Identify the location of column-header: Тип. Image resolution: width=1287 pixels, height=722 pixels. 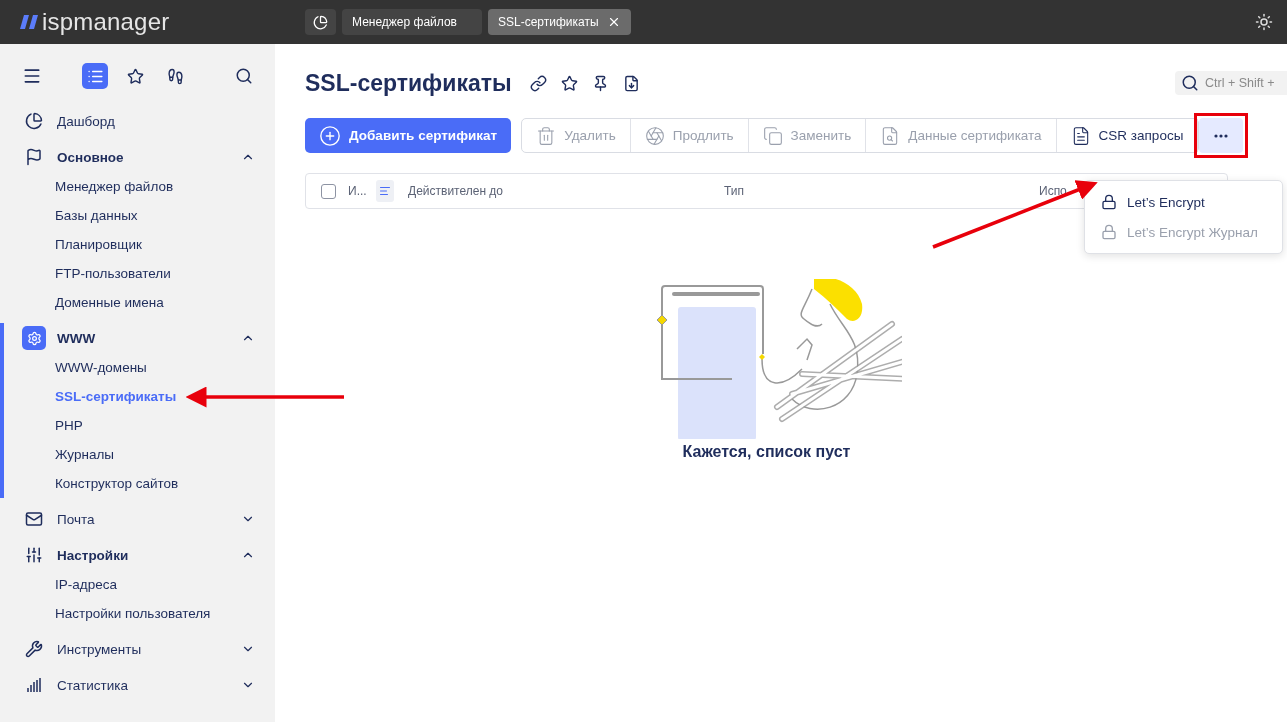
(881, 191).